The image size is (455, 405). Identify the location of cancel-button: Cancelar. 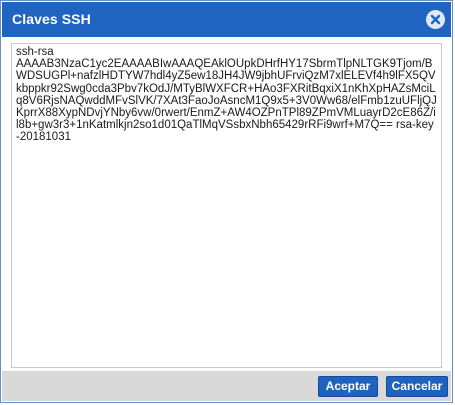
(417, 386).